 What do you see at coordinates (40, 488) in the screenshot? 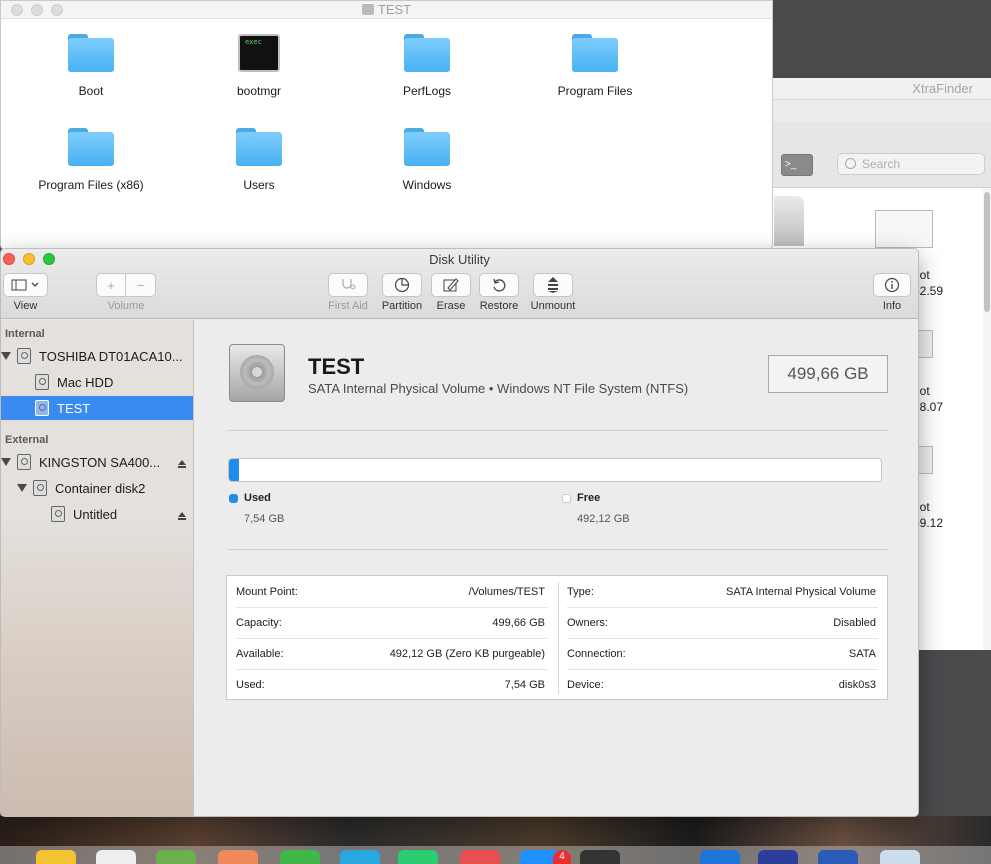
I see `container-icon` at bounding box center [40, 488].